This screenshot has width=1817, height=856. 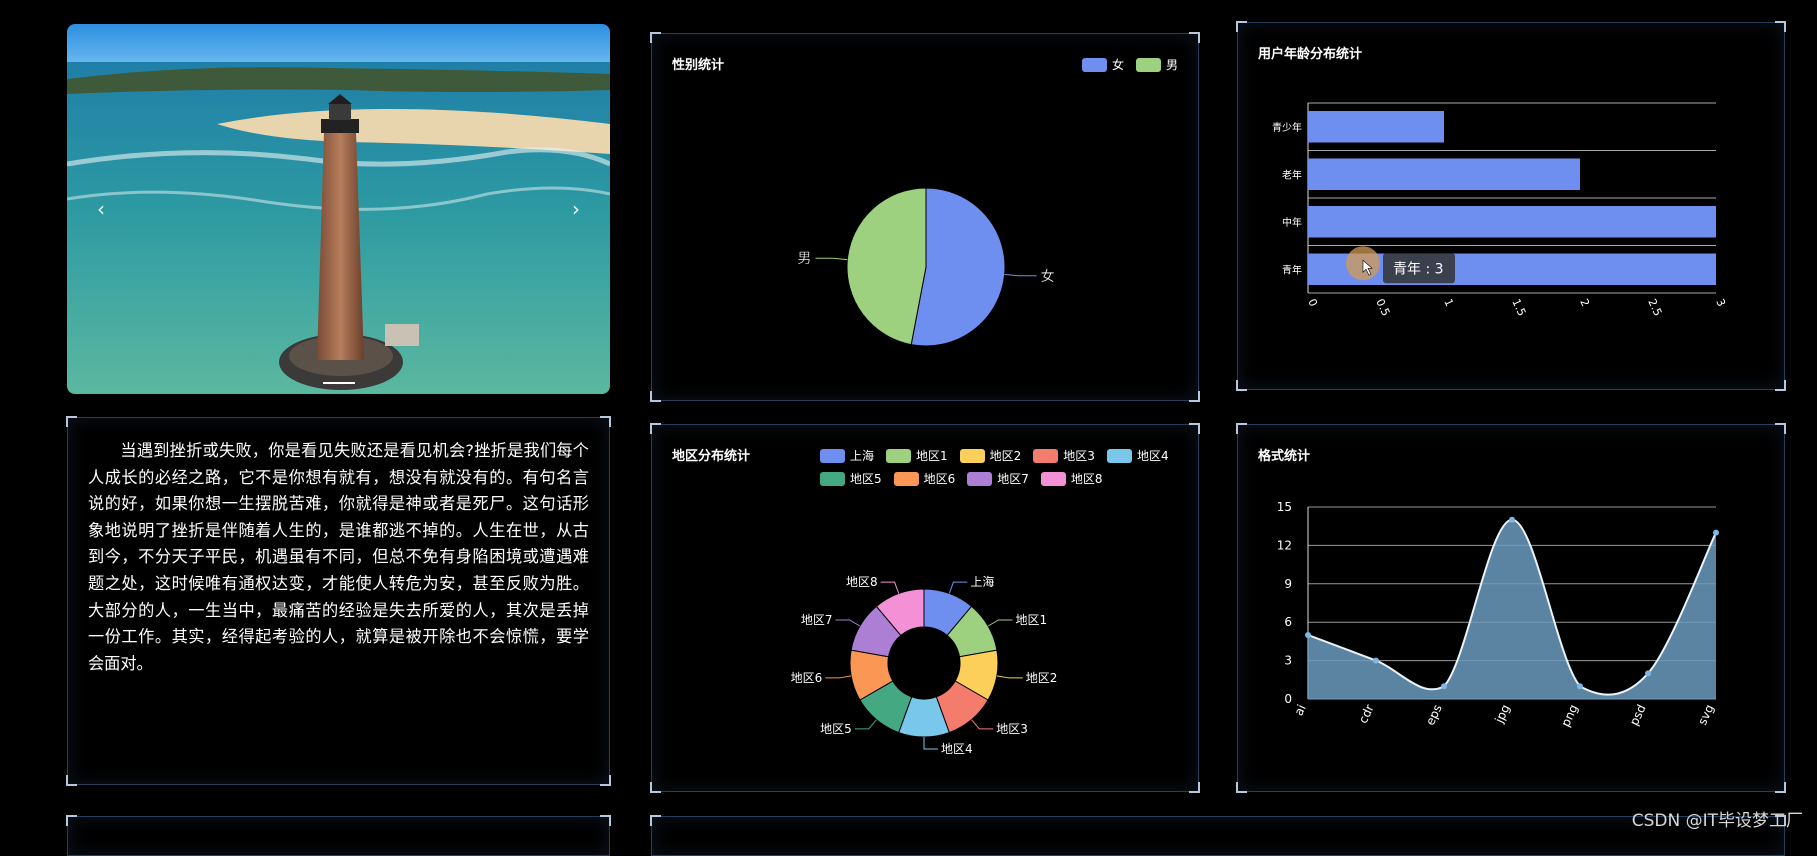 What do you see at coordinates (1288, 622) in the screenshot?
I see `y-tick-label: 6` at bounding box center [1288, 622].